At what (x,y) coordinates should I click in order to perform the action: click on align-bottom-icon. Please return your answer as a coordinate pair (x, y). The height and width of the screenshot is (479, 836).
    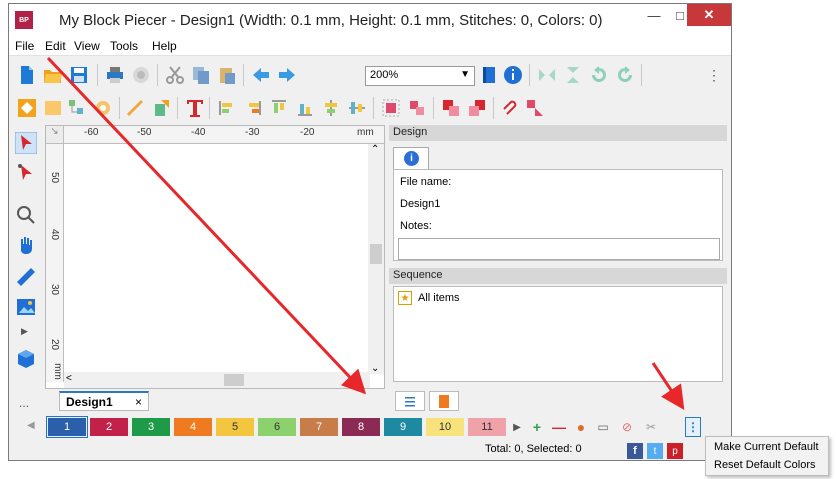
    Looking at the image, I should click on (305, 108).